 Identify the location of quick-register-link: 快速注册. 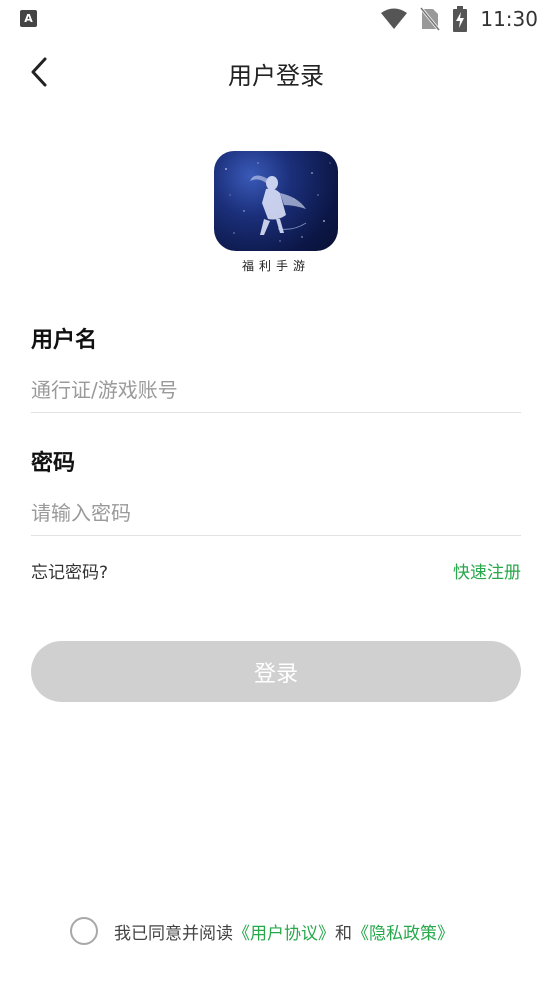
(487, 570).